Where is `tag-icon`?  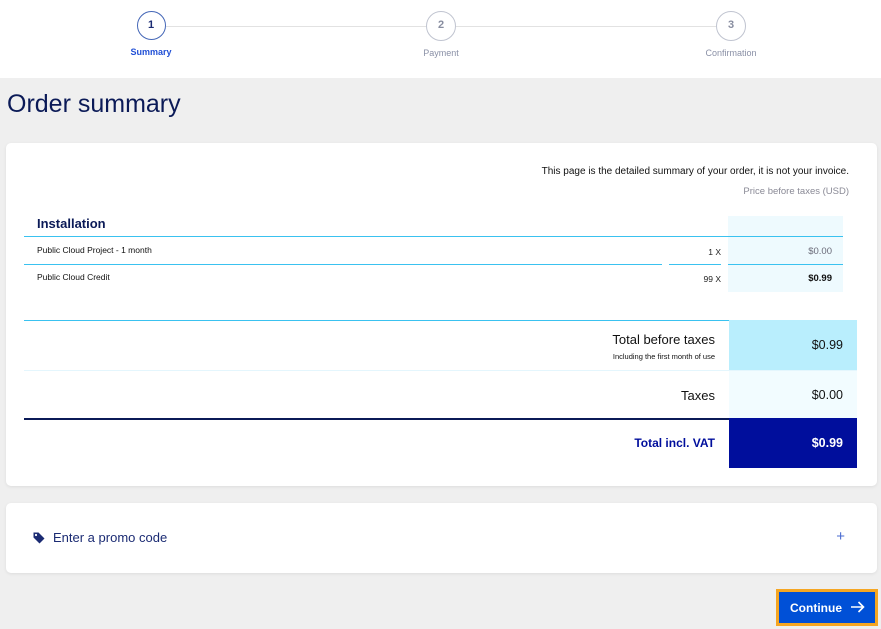 tag-icon is located at coordinates (39, 538).